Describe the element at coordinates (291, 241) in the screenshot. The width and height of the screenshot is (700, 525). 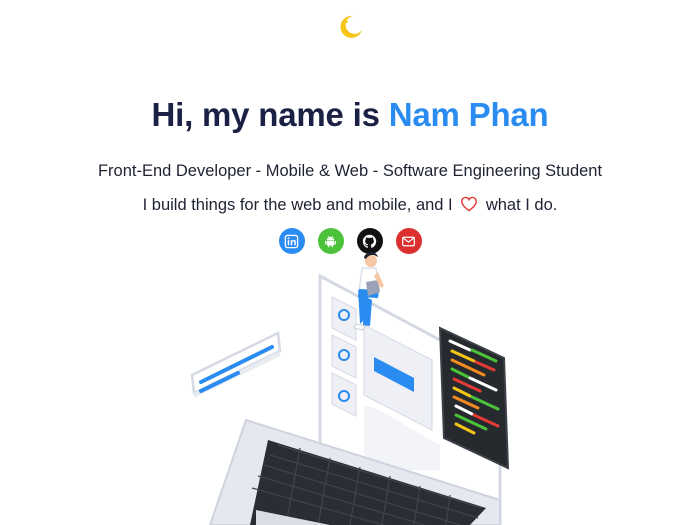
I see `linkedin-icon` at that location.